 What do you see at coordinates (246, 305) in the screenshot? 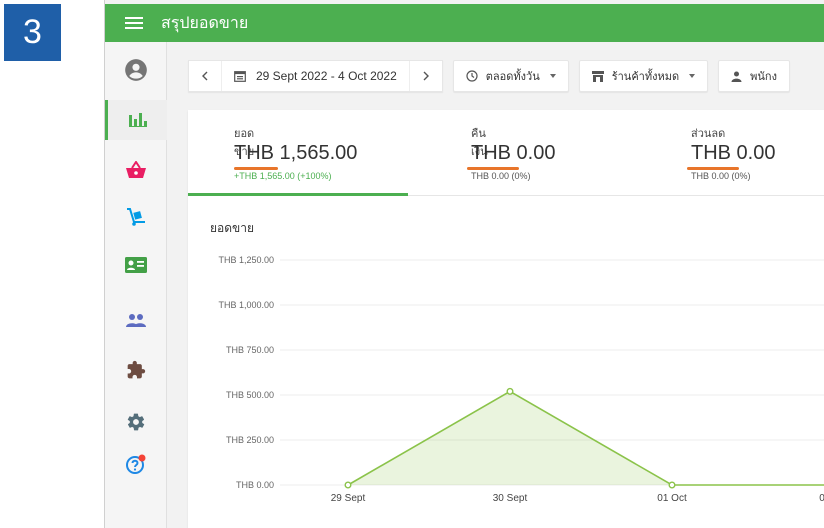
I see `y-tick-label: THB 1,000.00` at bounding box center [246, 305].